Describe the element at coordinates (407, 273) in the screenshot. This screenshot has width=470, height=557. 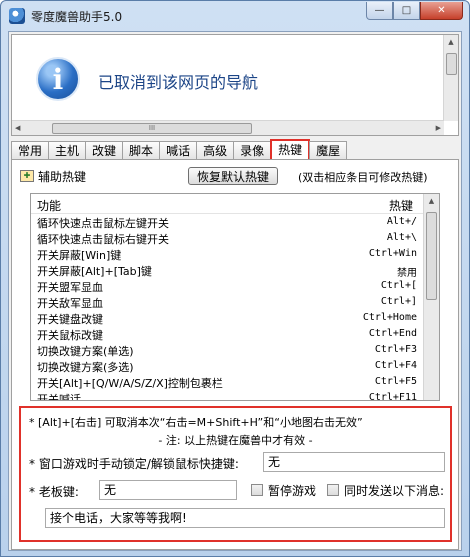
I see `hotkey-value: 禁用` at that location.